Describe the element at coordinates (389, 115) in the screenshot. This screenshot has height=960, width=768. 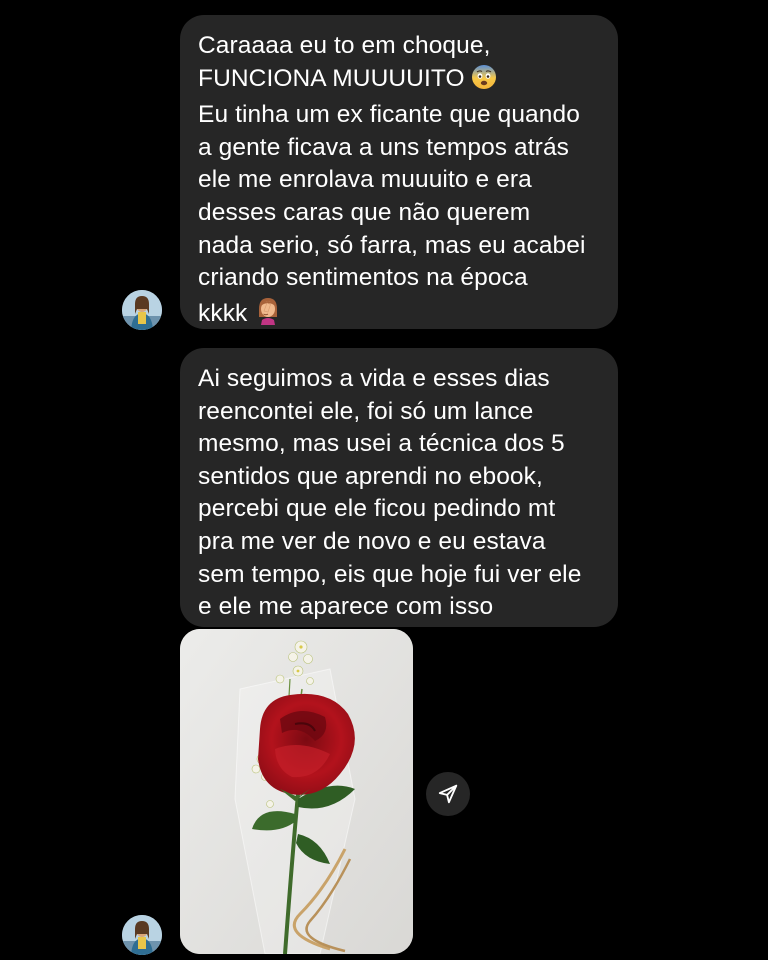
I see `message-text: Eu tinha um ex ficante que quando` at that location.